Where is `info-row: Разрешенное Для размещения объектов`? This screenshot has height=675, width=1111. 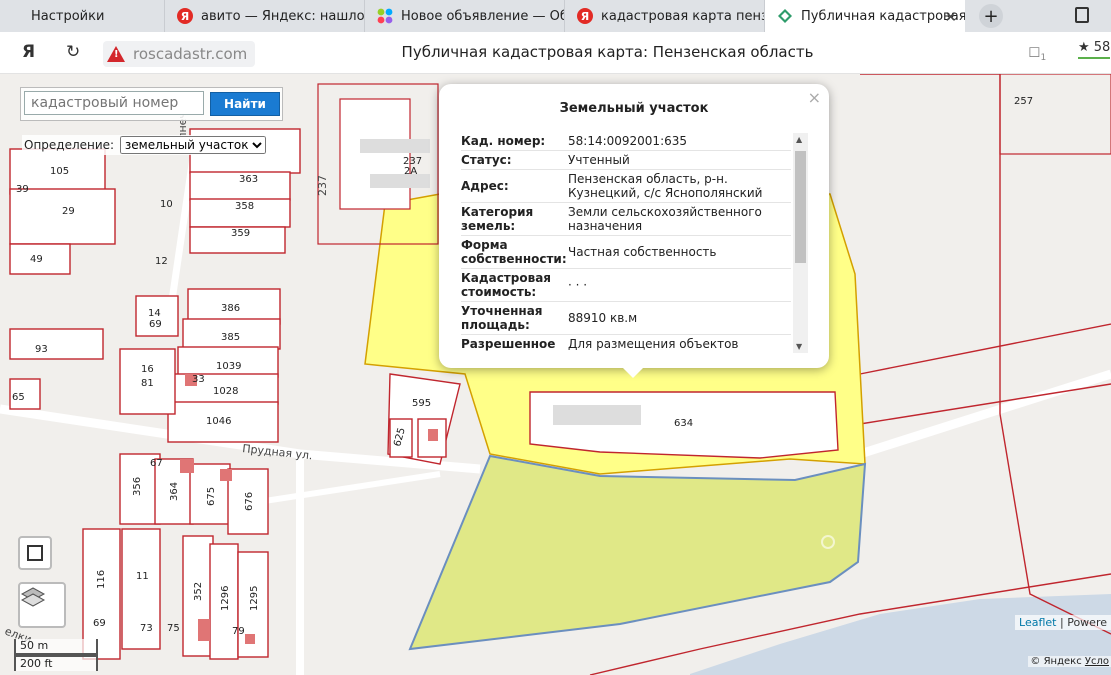
info-row: Разрешенное Для размещения объектов is located at coordinates (626, 343).